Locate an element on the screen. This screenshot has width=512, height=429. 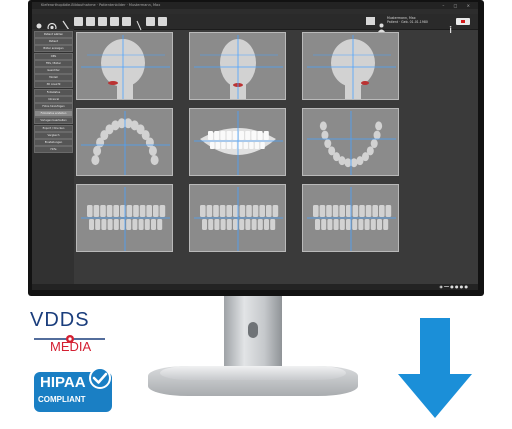
hipaa-subtitle: COMPLIANT is located at coordinates (62, 399).